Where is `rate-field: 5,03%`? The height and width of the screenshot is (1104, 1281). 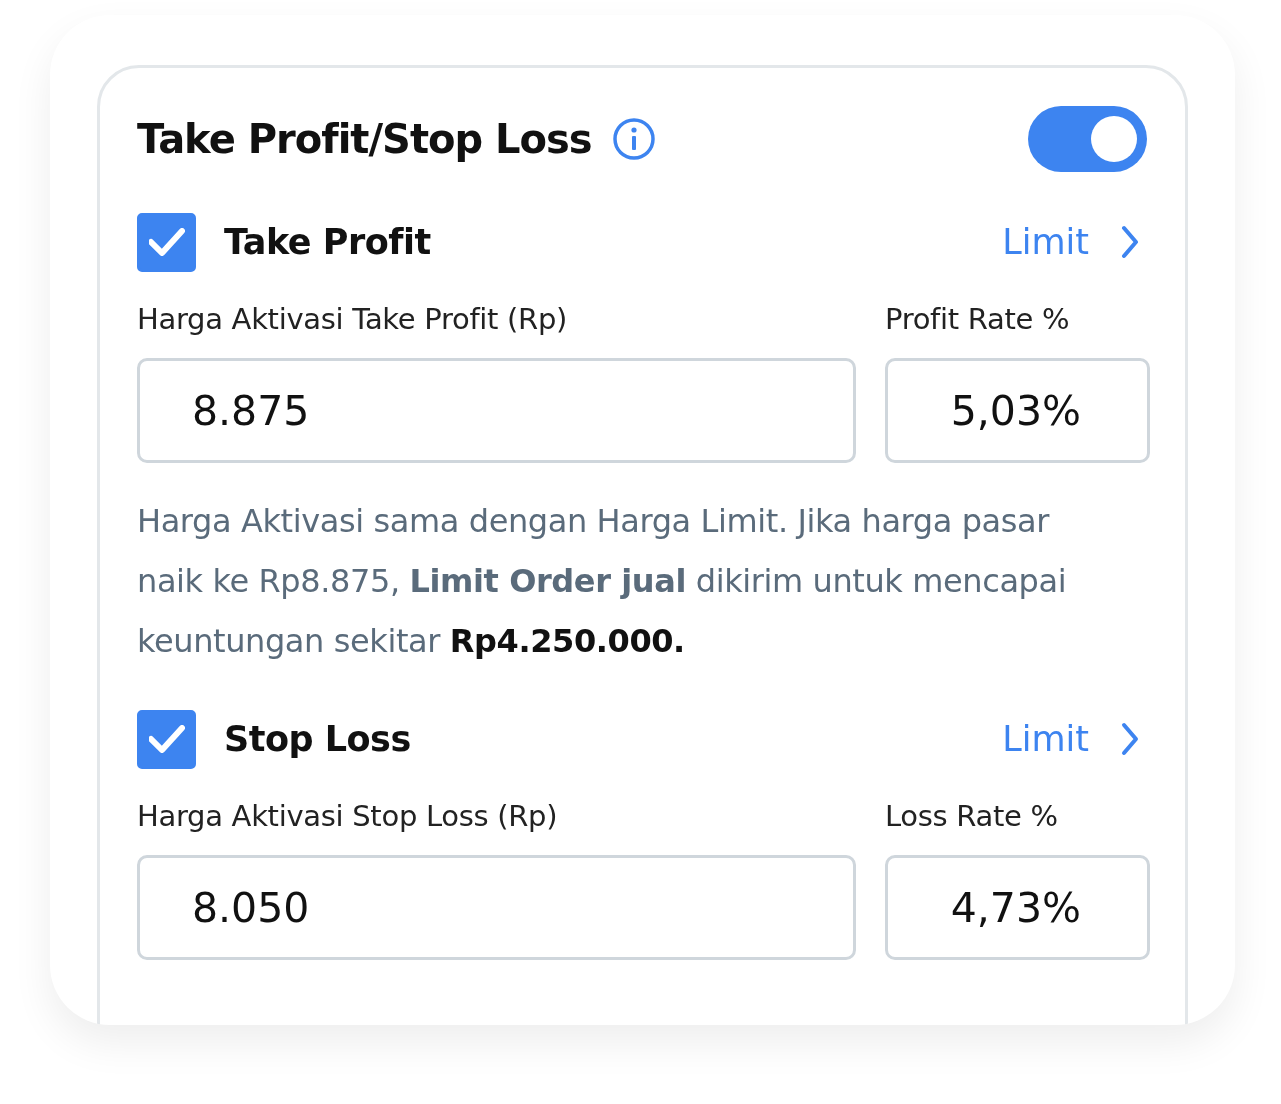 rate-field: 5,03% is located at coordinates (1017, 410).